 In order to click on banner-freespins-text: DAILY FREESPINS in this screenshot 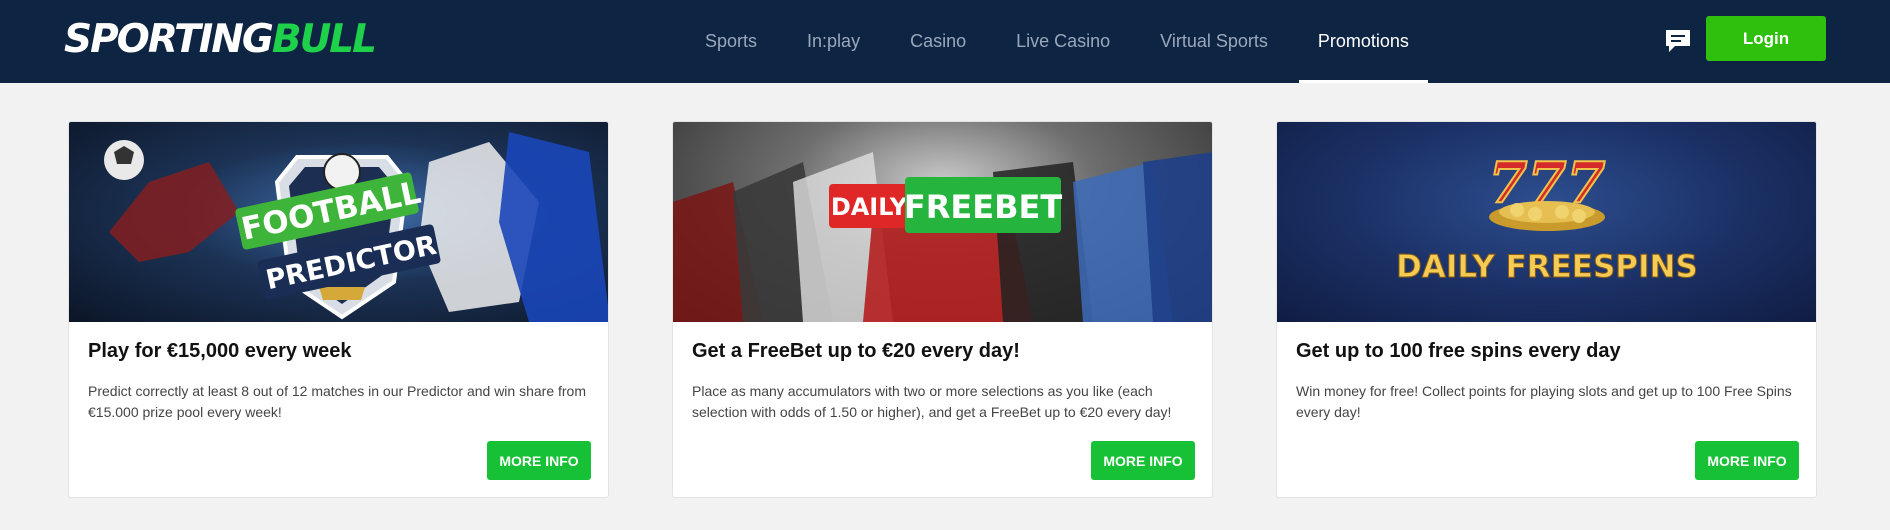, I will do `click(1547, 267)`.